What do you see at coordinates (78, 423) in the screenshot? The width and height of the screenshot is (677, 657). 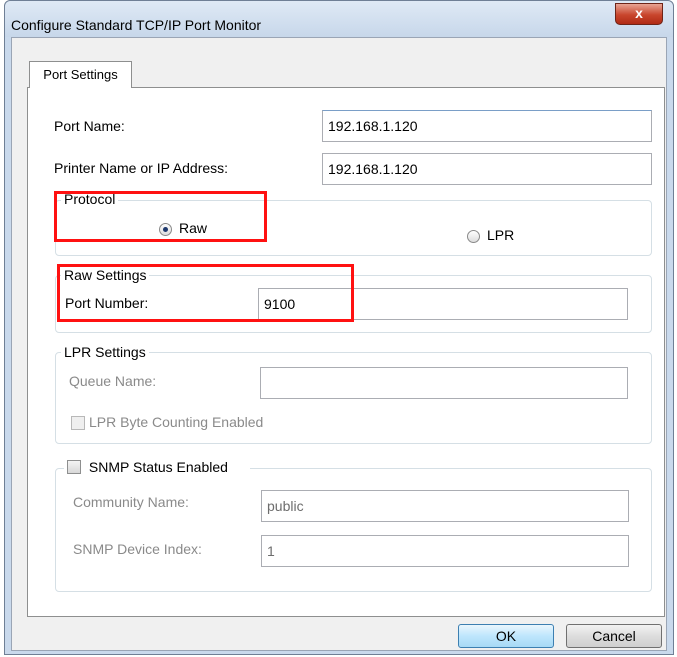 I see `lpr-byte-counting-checkbox` at bounding box center [78, 423].